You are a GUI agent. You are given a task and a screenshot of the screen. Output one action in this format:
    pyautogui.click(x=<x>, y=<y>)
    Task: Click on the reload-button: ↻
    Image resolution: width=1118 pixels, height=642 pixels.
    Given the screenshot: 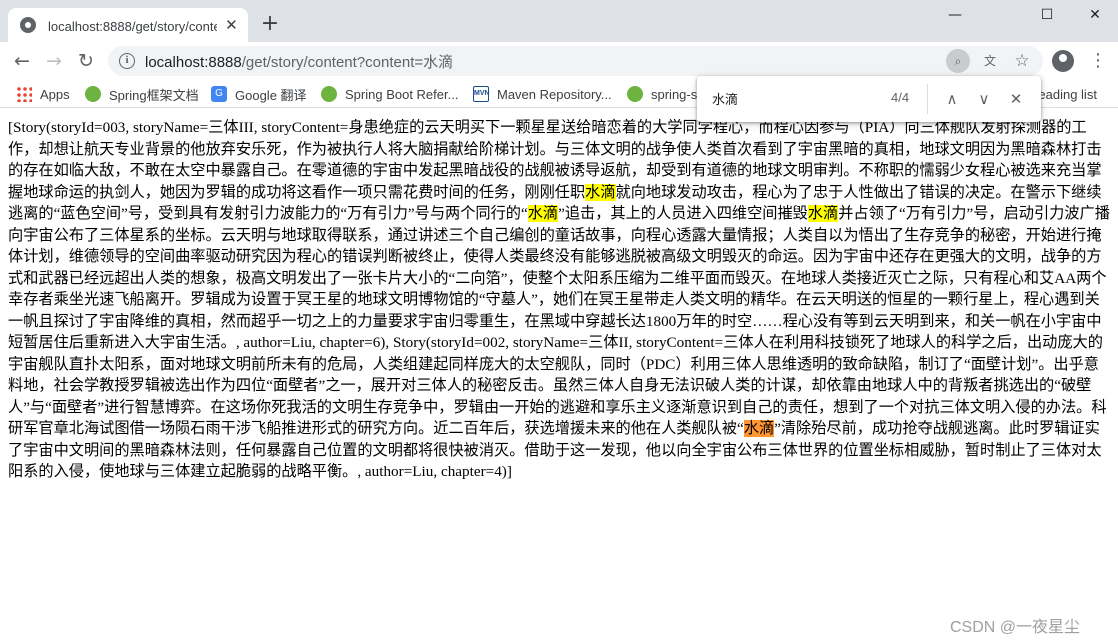 What is the action you would take?
    pyautogui.click(x=86, y=61)
    